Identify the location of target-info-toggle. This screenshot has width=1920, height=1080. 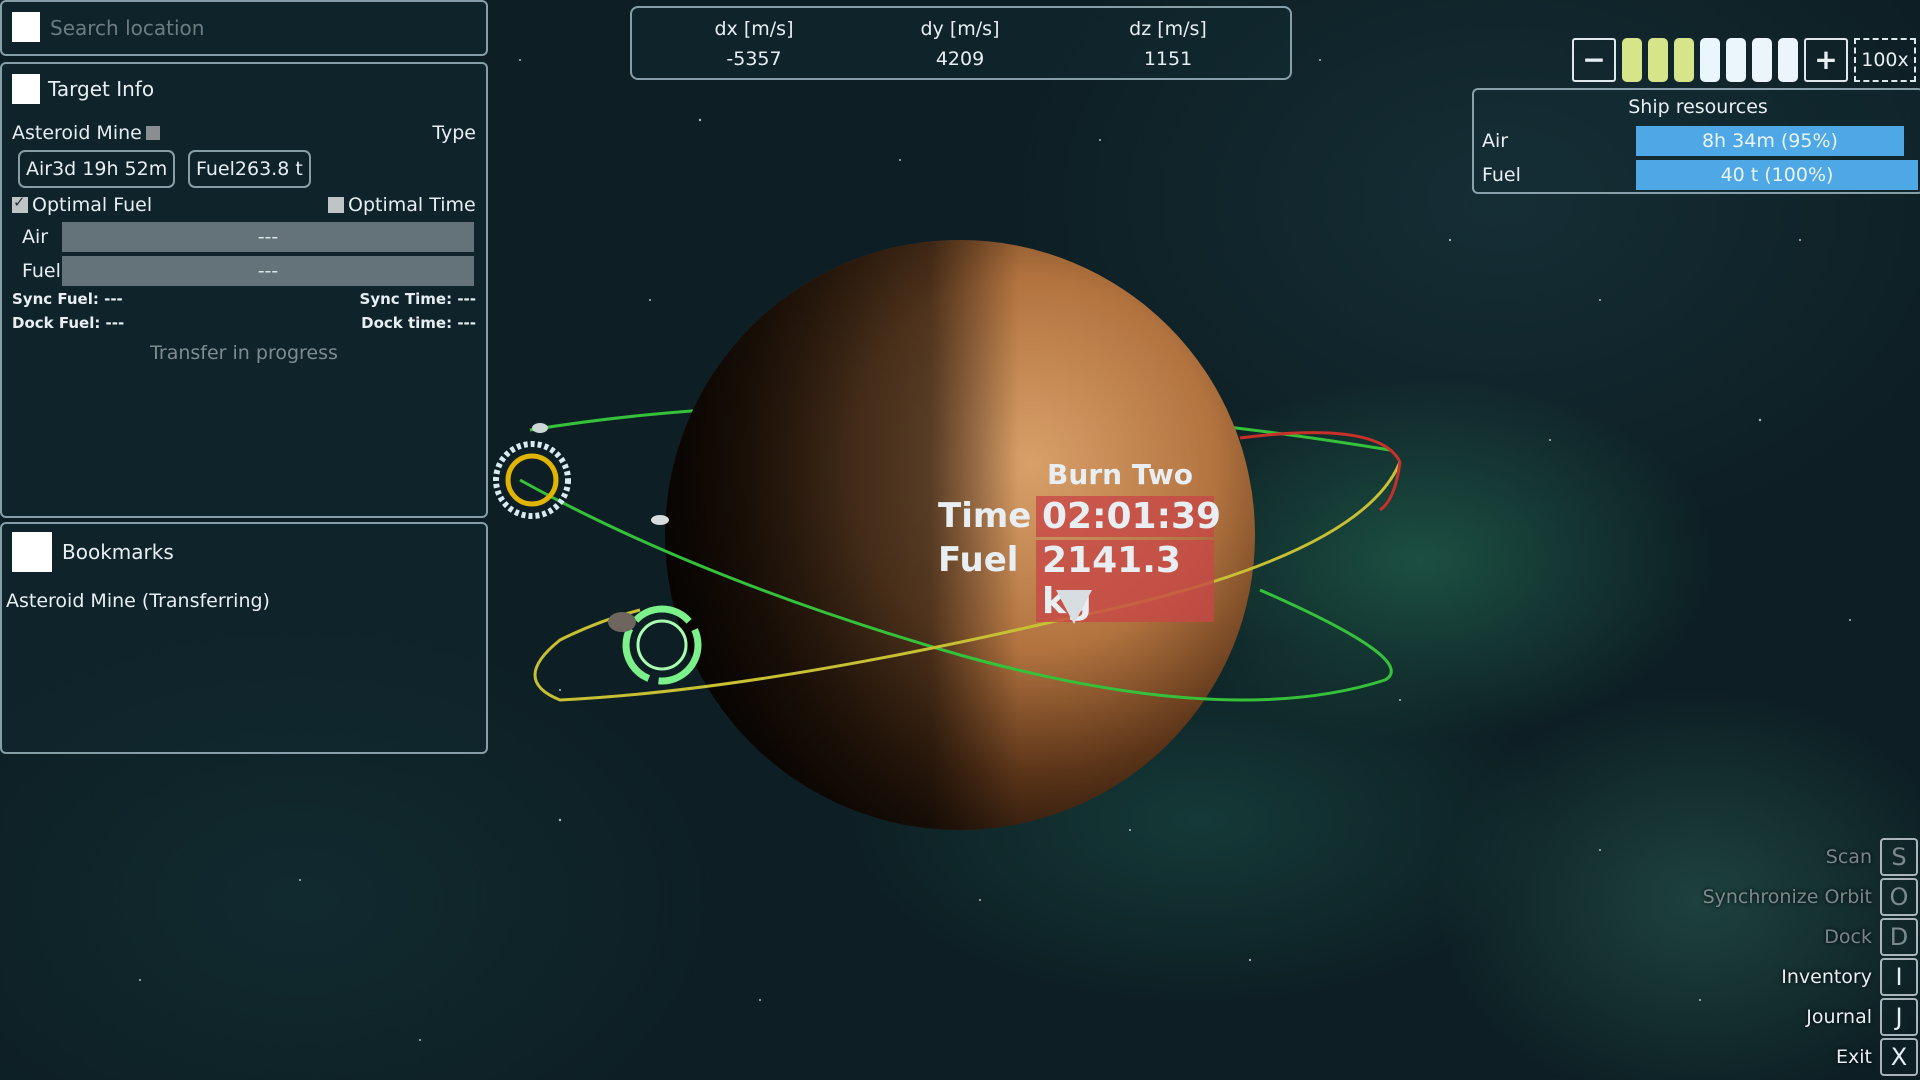
(26, 89).